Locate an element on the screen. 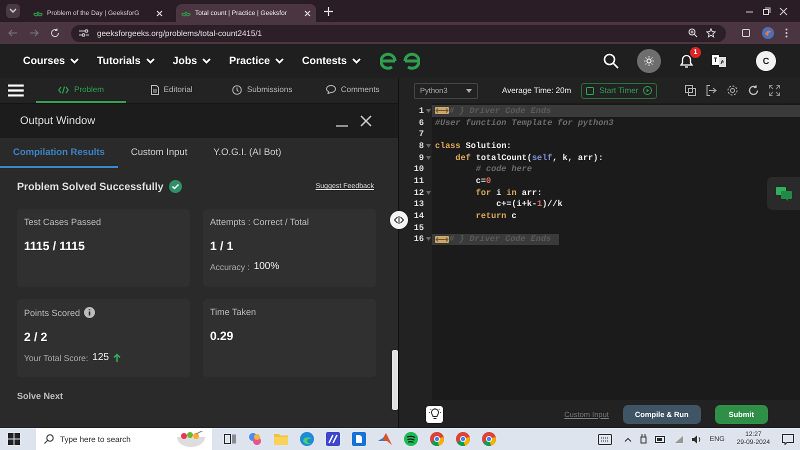 The width and height of the screenshot is (800, 450). copy-icon is located at coordinates (690, 90).